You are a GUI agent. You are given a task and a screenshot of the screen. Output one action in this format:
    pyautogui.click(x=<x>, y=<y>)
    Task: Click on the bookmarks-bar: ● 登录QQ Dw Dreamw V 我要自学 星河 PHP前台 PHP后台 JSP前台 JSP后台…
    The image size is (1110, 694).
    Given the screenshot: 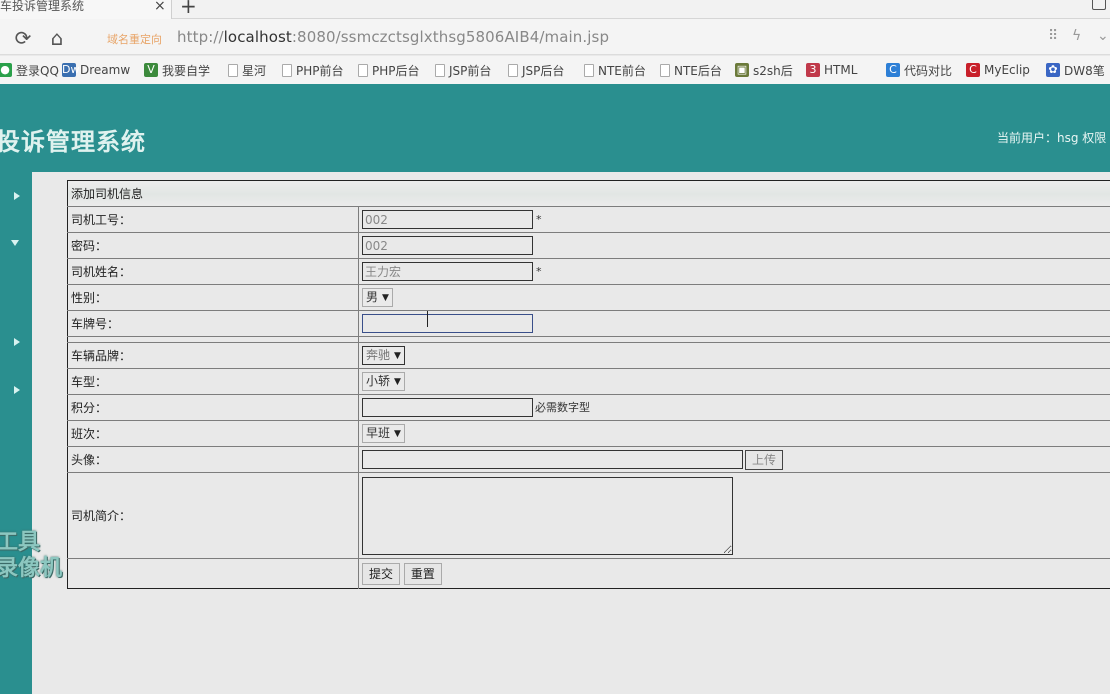 What is the action you would take?
    pyautogui.click(x=555, y=70)
    